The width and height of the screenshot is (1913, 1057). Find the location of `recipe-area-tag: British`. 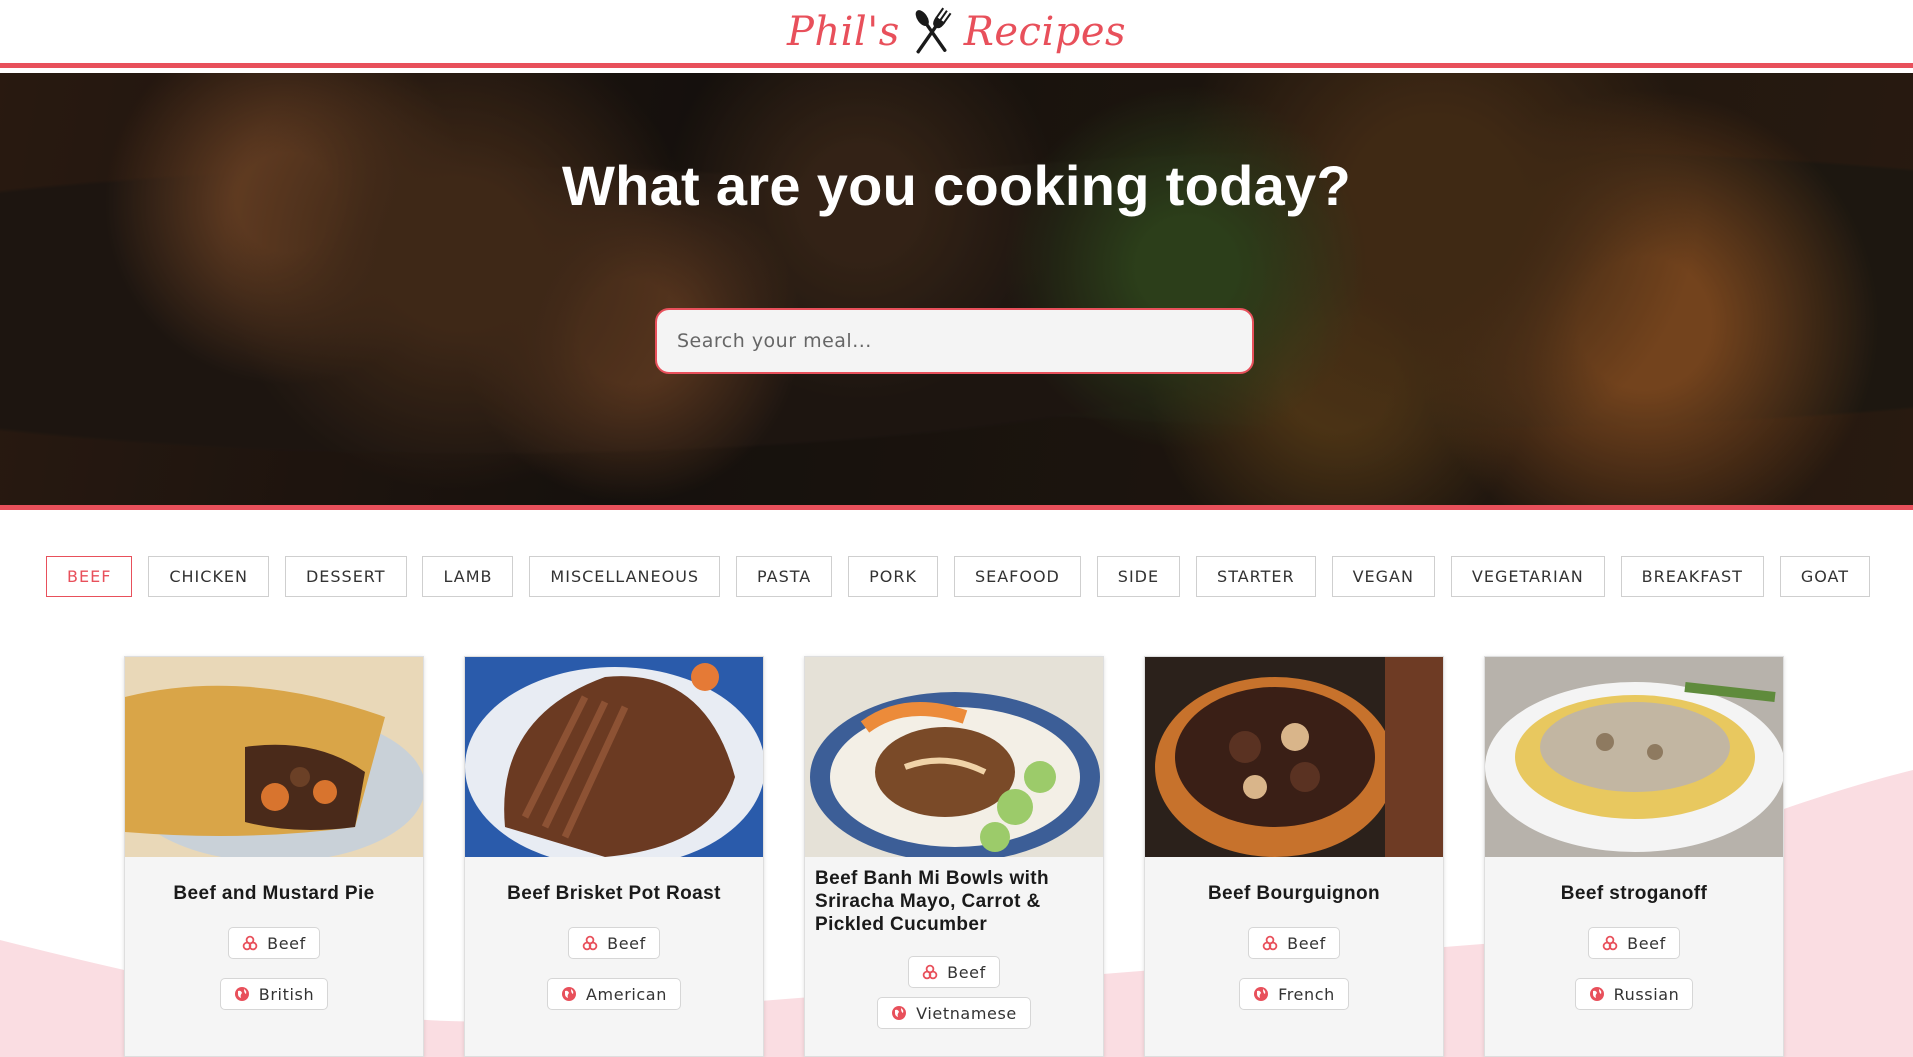

recipe-area-tag: British is located at coordinates (274, 994).